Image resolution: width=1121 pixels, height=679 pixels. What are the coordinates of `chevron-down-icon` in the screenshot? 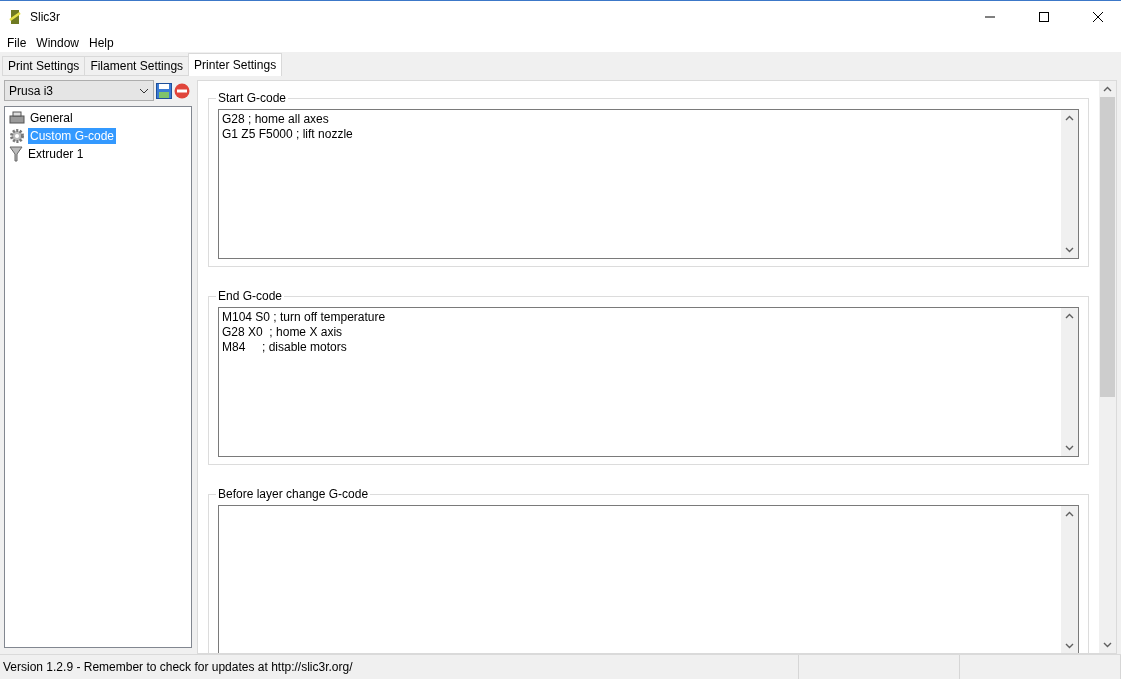 It's located at (144, 90).